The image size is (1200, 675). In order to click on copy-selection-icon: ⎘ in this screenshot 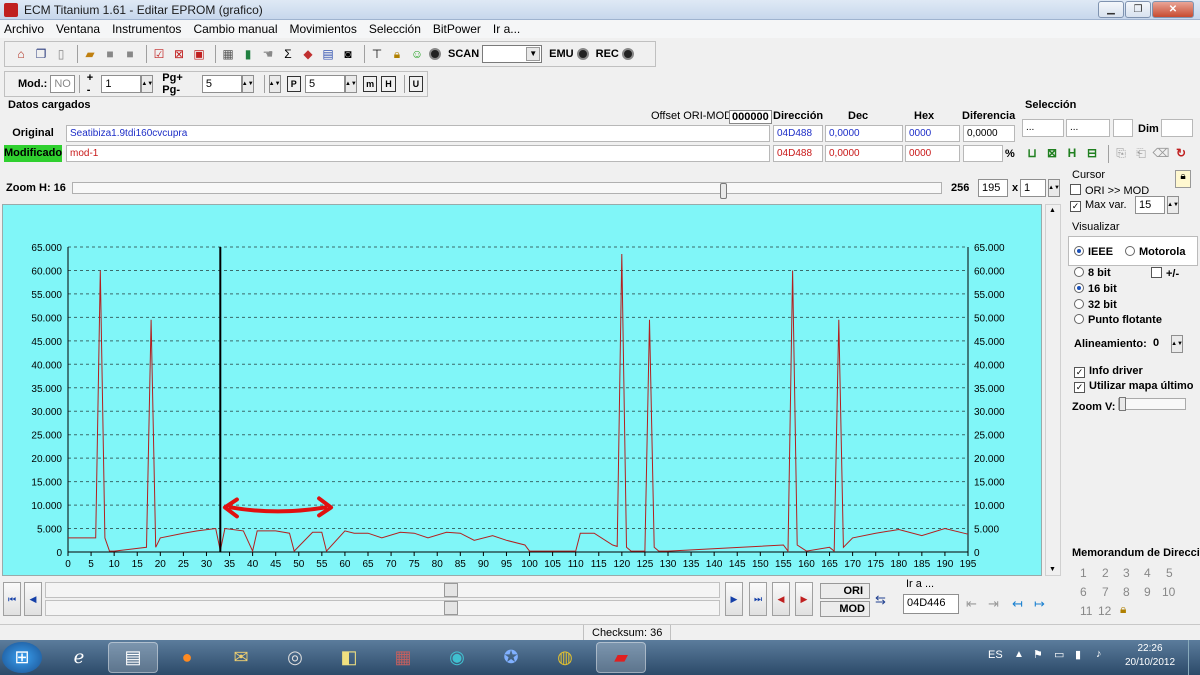, I will do `click(1121, 153)`.